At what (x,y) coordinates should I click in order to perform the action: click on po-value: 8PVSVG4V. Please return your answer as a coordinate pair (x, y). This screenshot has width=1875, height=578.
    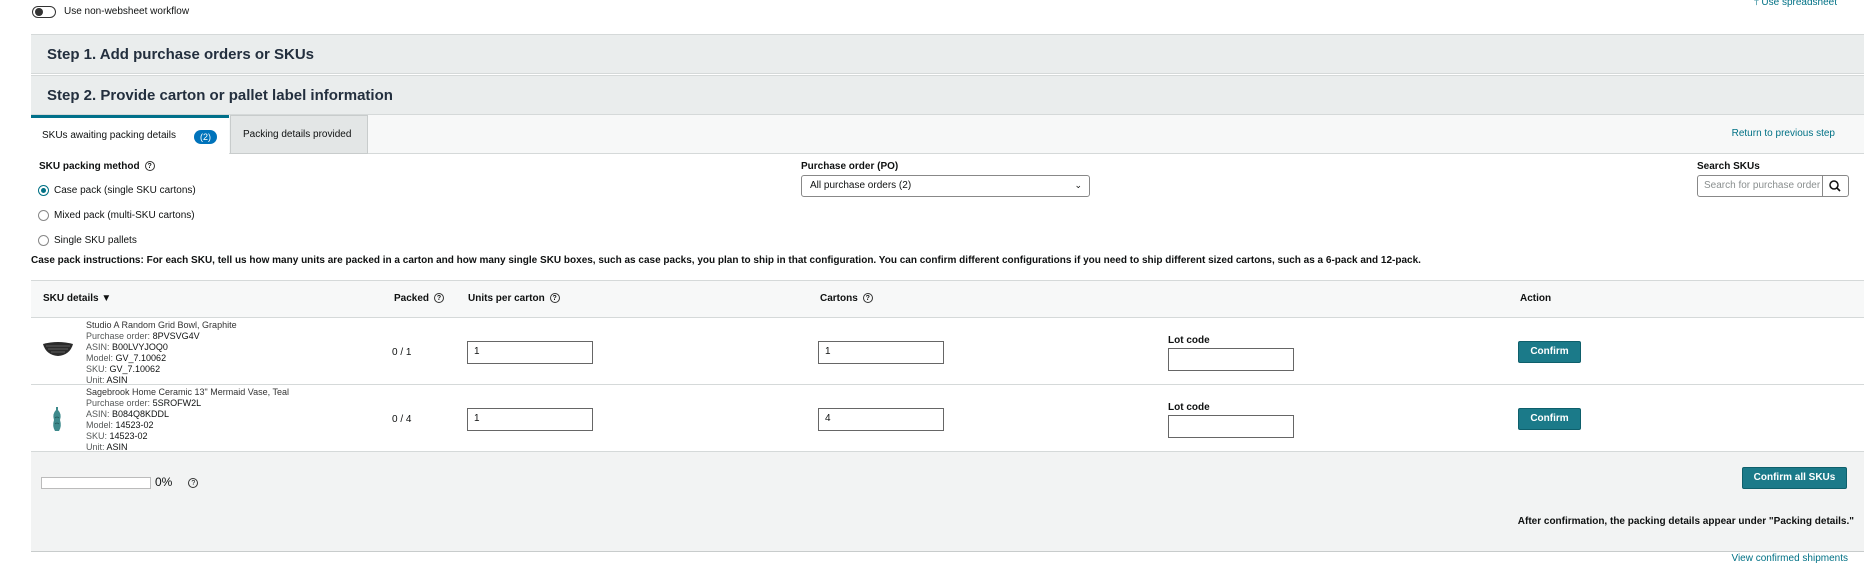
    Looking at the image, I should click on (176, 336).